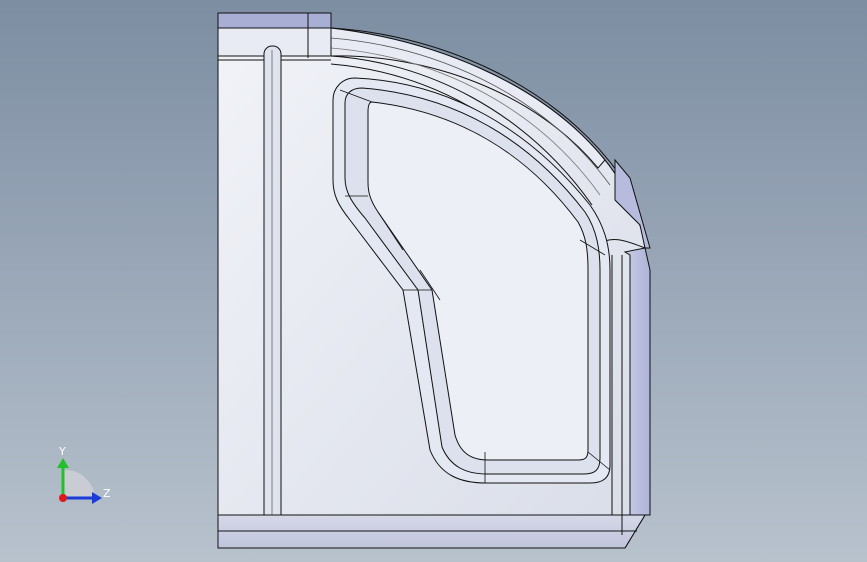  What do you see at coordinates (97, 498) in the screenshot?
I see `z-axis-head` at bounding box center [97, 498].